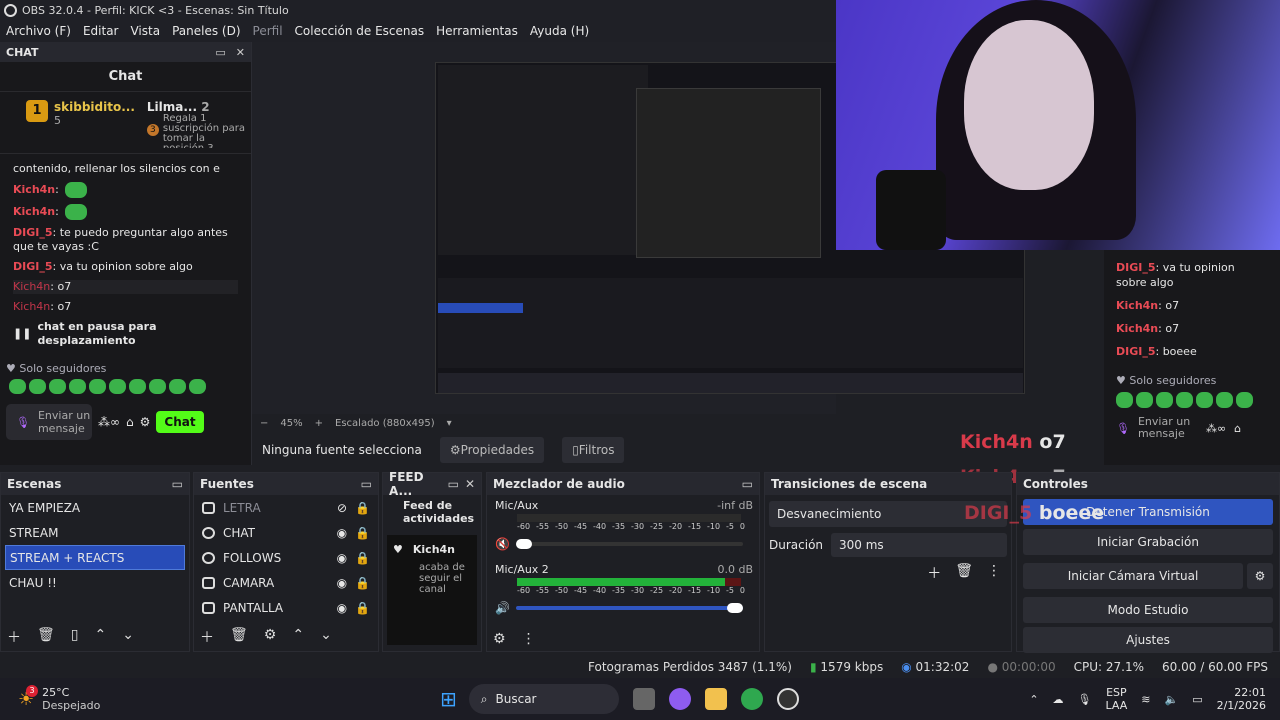 The image size is (1280, 720). I want to click on virtual-camera-button: Iniciar Cámara Virtual, so click(1133, 576).